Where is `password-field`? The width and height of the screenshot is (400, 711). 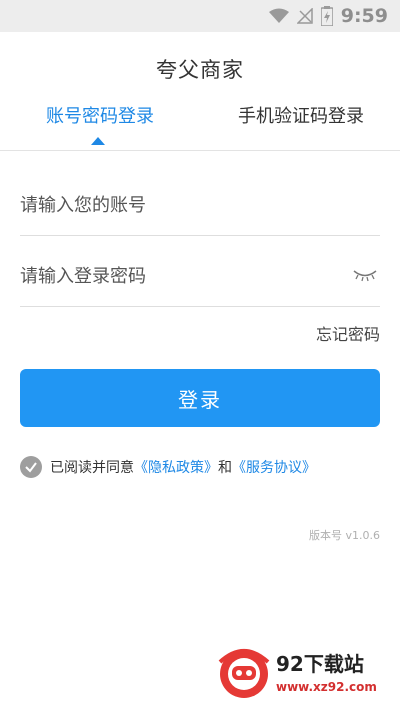
password-field is located at coordinates (200, 276).